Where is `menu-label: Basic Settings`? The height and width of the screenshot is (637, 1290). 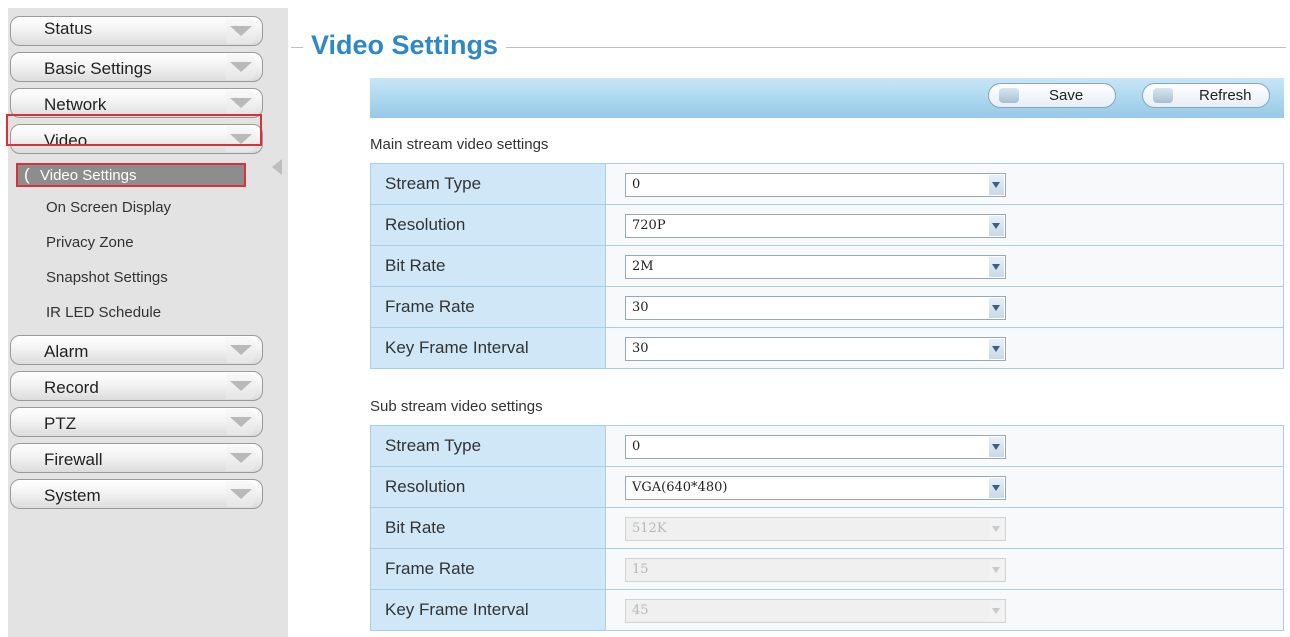
menu-label: Basic Settings is located at coordinates (98, 68).